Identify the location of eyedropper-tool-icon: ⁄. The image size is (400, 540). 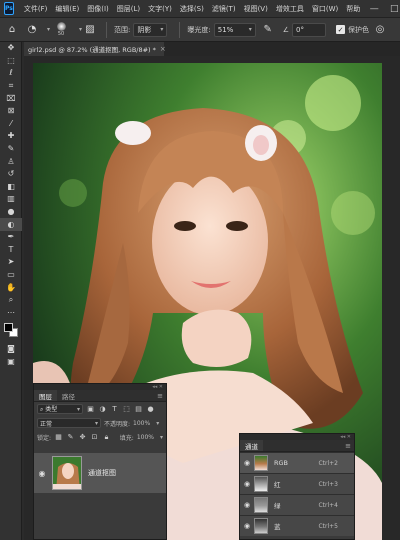
(11, 124).